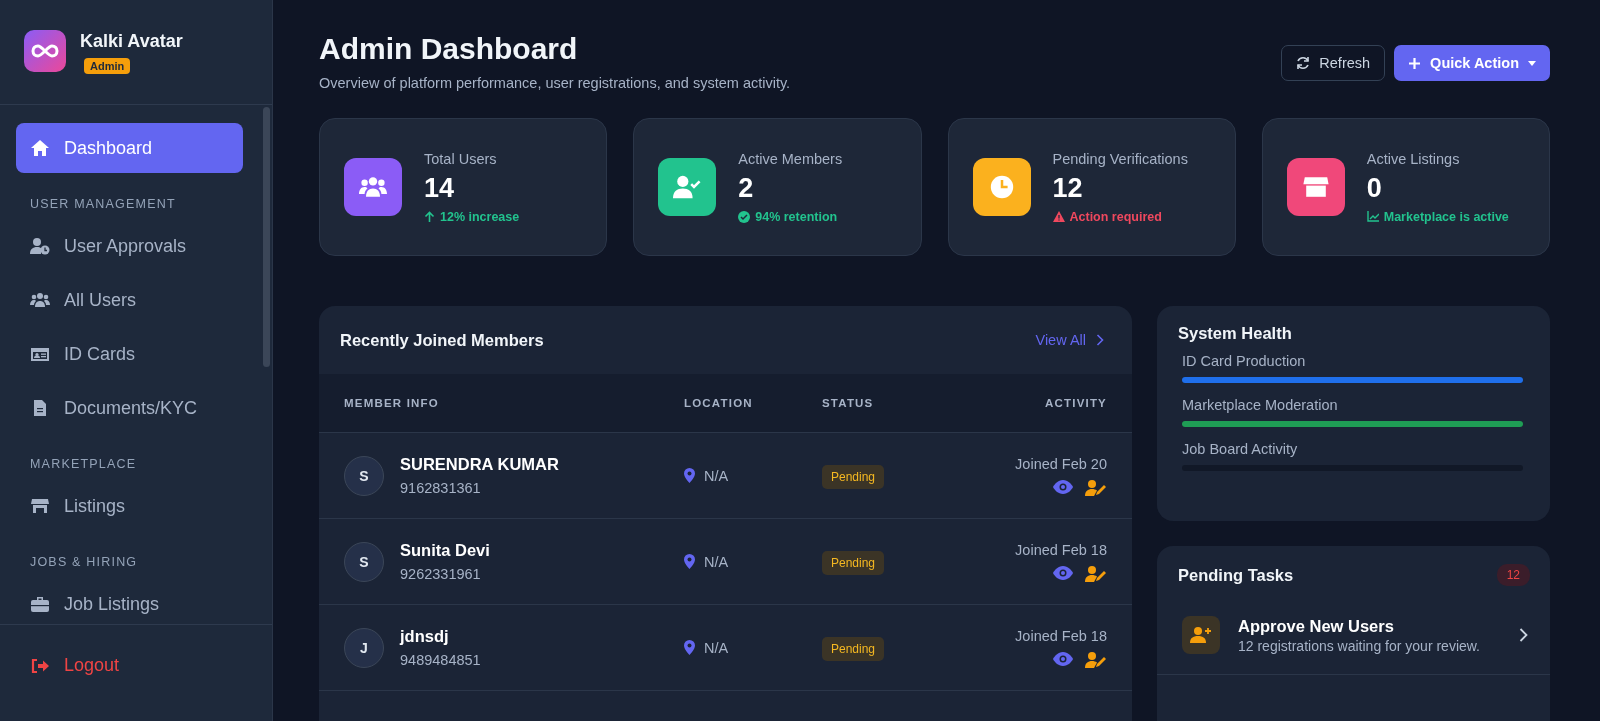 The image size is (1600, 721). Describe the element at coordinates (107, 66) in the screenshot. I see `role-badge: Admin` at that location.